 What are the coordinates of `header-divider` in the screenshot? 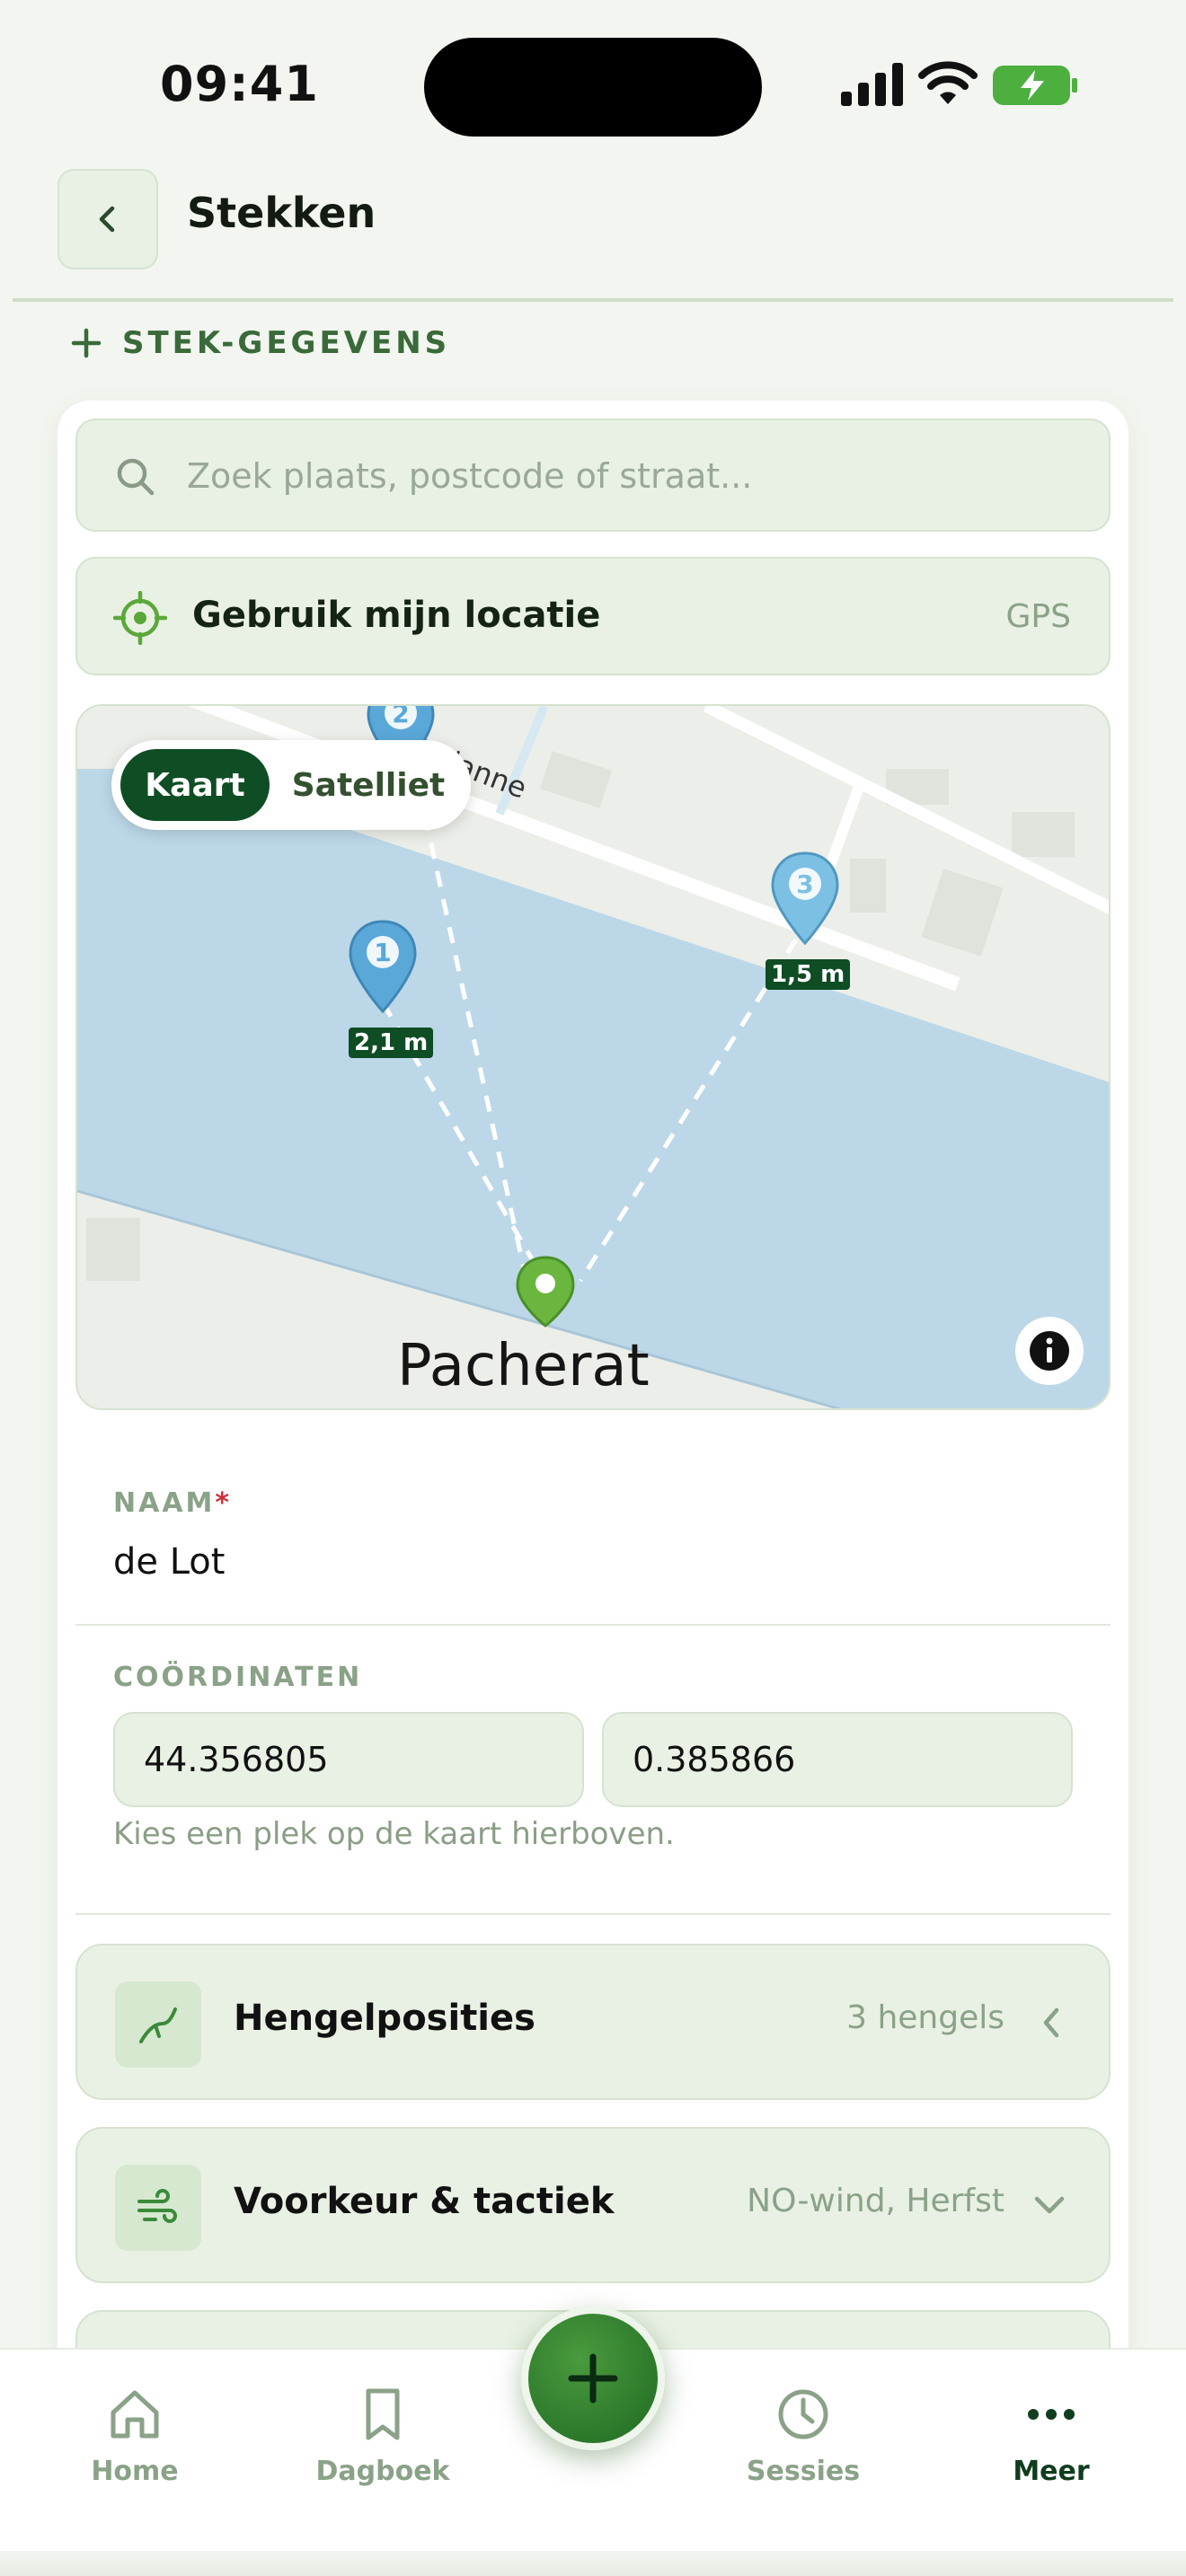 It's located at (593, 300).